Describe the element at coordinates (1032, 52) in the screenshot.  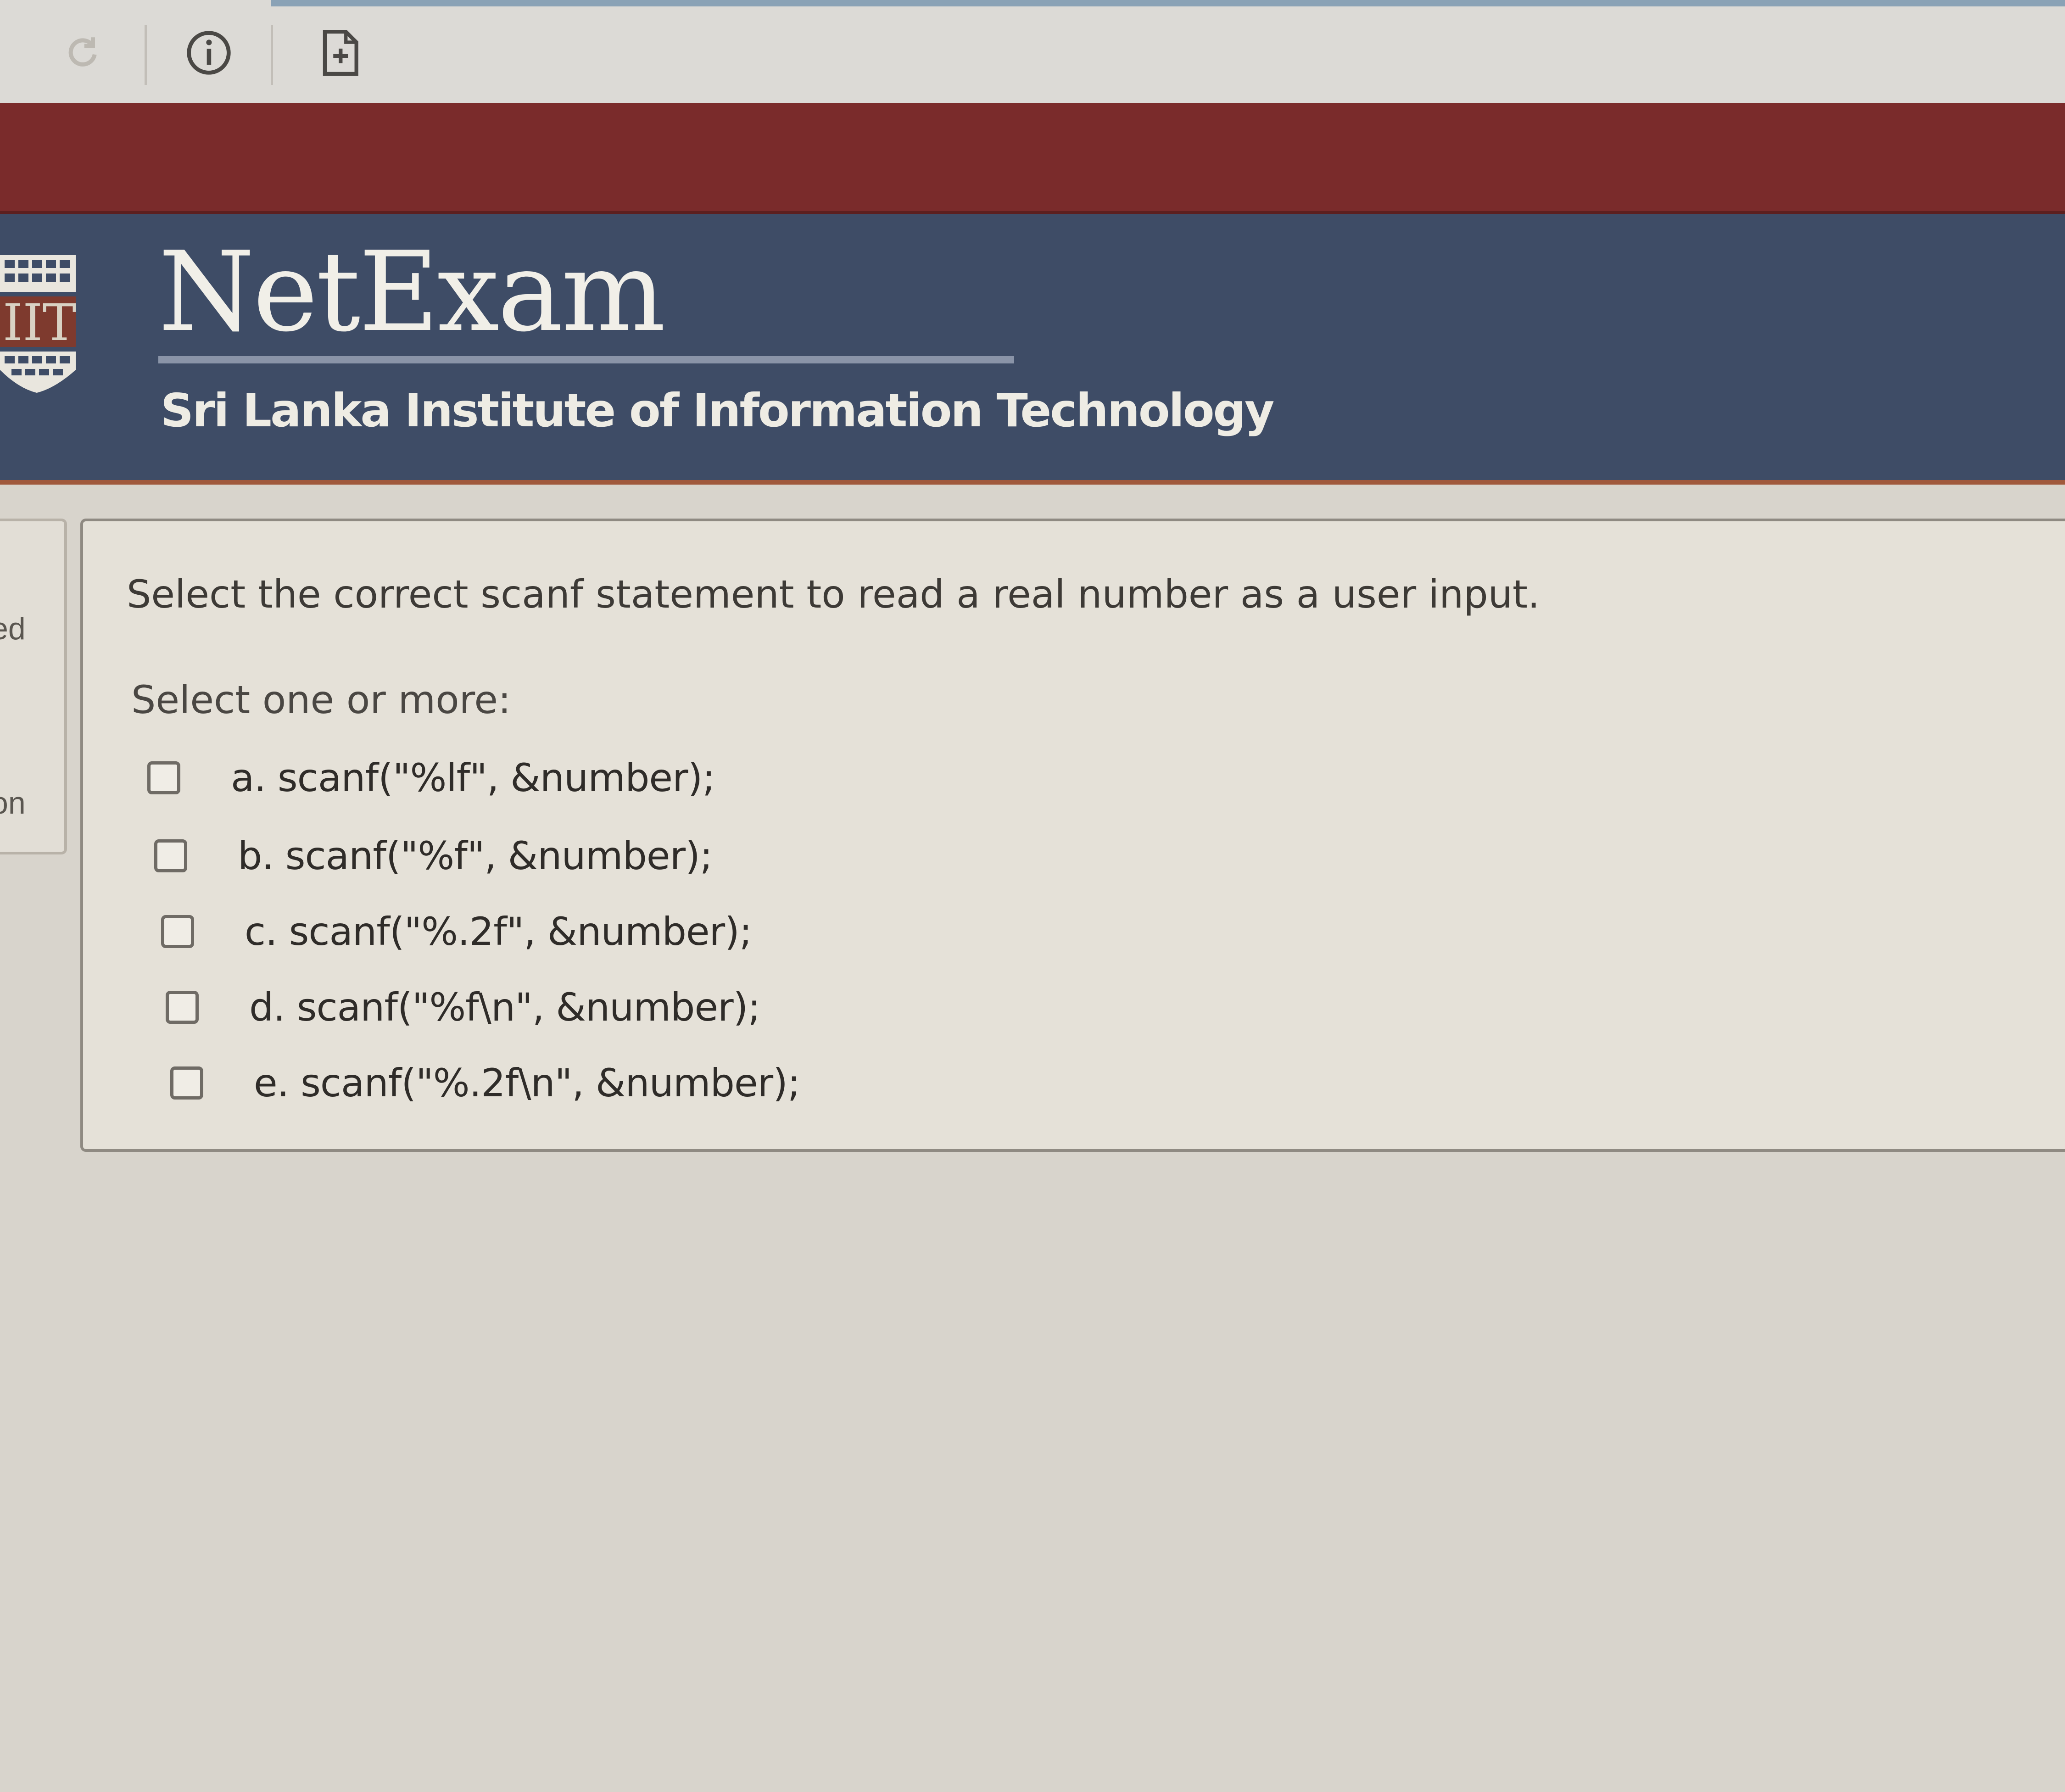
I see `browser-toolbar` at that location.